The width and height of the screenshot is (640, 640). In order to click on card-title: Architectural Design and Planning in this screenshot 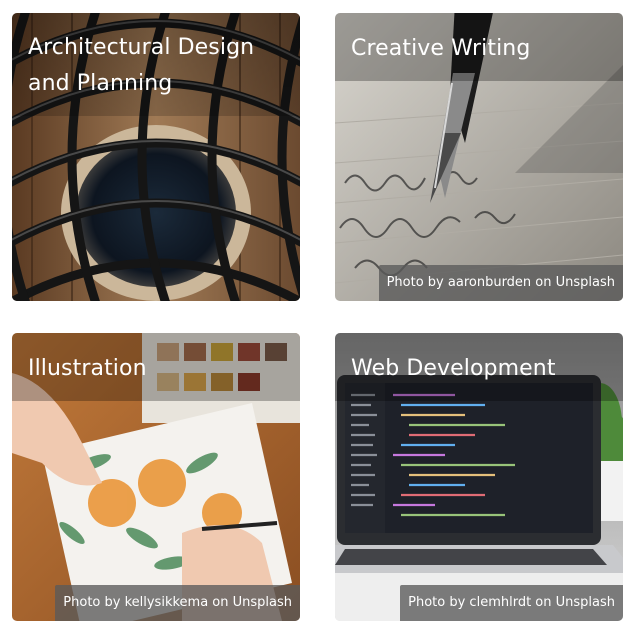, I will do `click(156, 64)`.